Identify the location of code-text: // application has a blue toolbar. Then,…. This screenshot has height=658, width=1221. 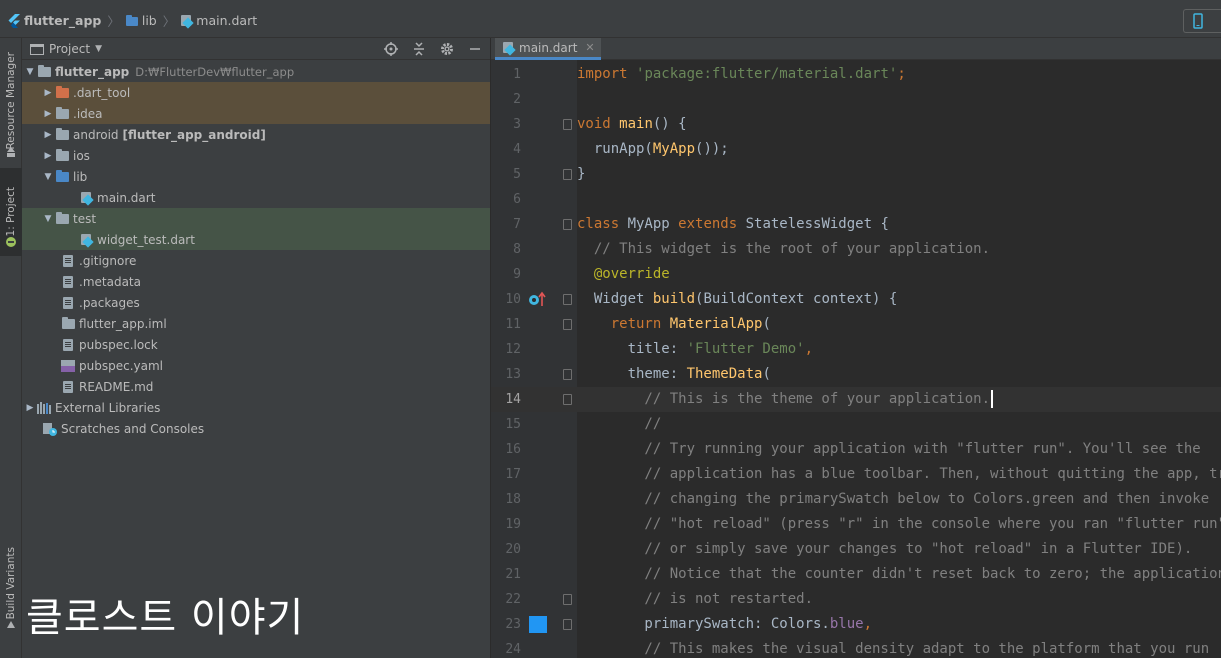
(899, 474).